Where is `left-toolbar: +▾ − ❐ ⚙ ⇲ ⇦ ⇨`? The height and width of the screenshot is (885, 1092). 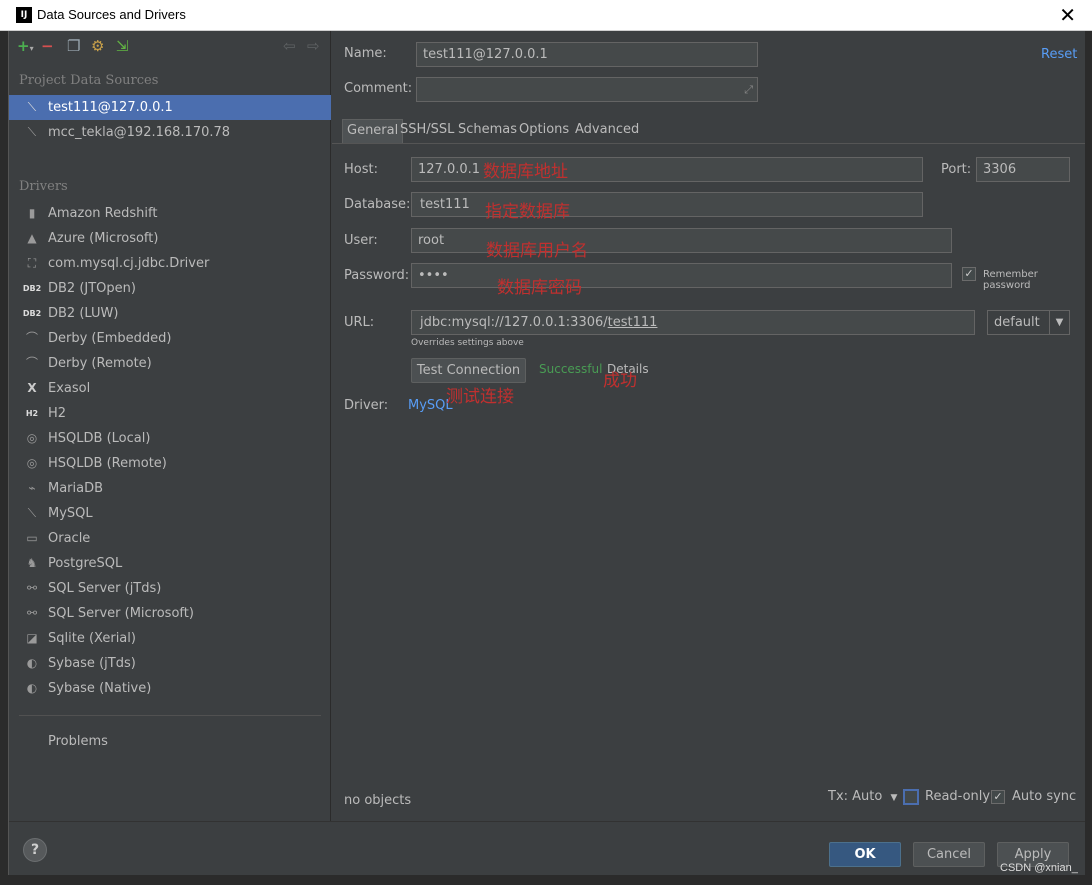 left-toolbar: +▾ − ❐ ⚙ ⇲ ⇦ ⇨ is located at coordinates (170, 47).